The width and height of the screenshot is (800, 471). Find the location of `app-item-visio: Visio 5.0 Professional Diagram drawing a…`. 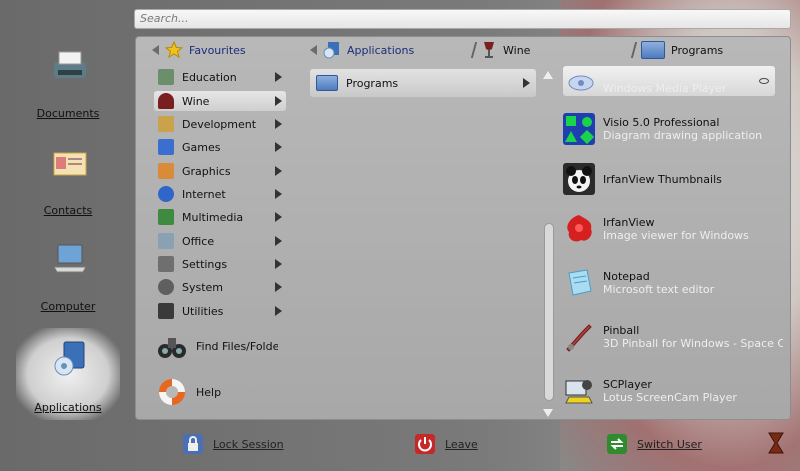

app-item-visio: Visio 5.0 Professional Diagram drawing a… is located at coordinates (676, 129).